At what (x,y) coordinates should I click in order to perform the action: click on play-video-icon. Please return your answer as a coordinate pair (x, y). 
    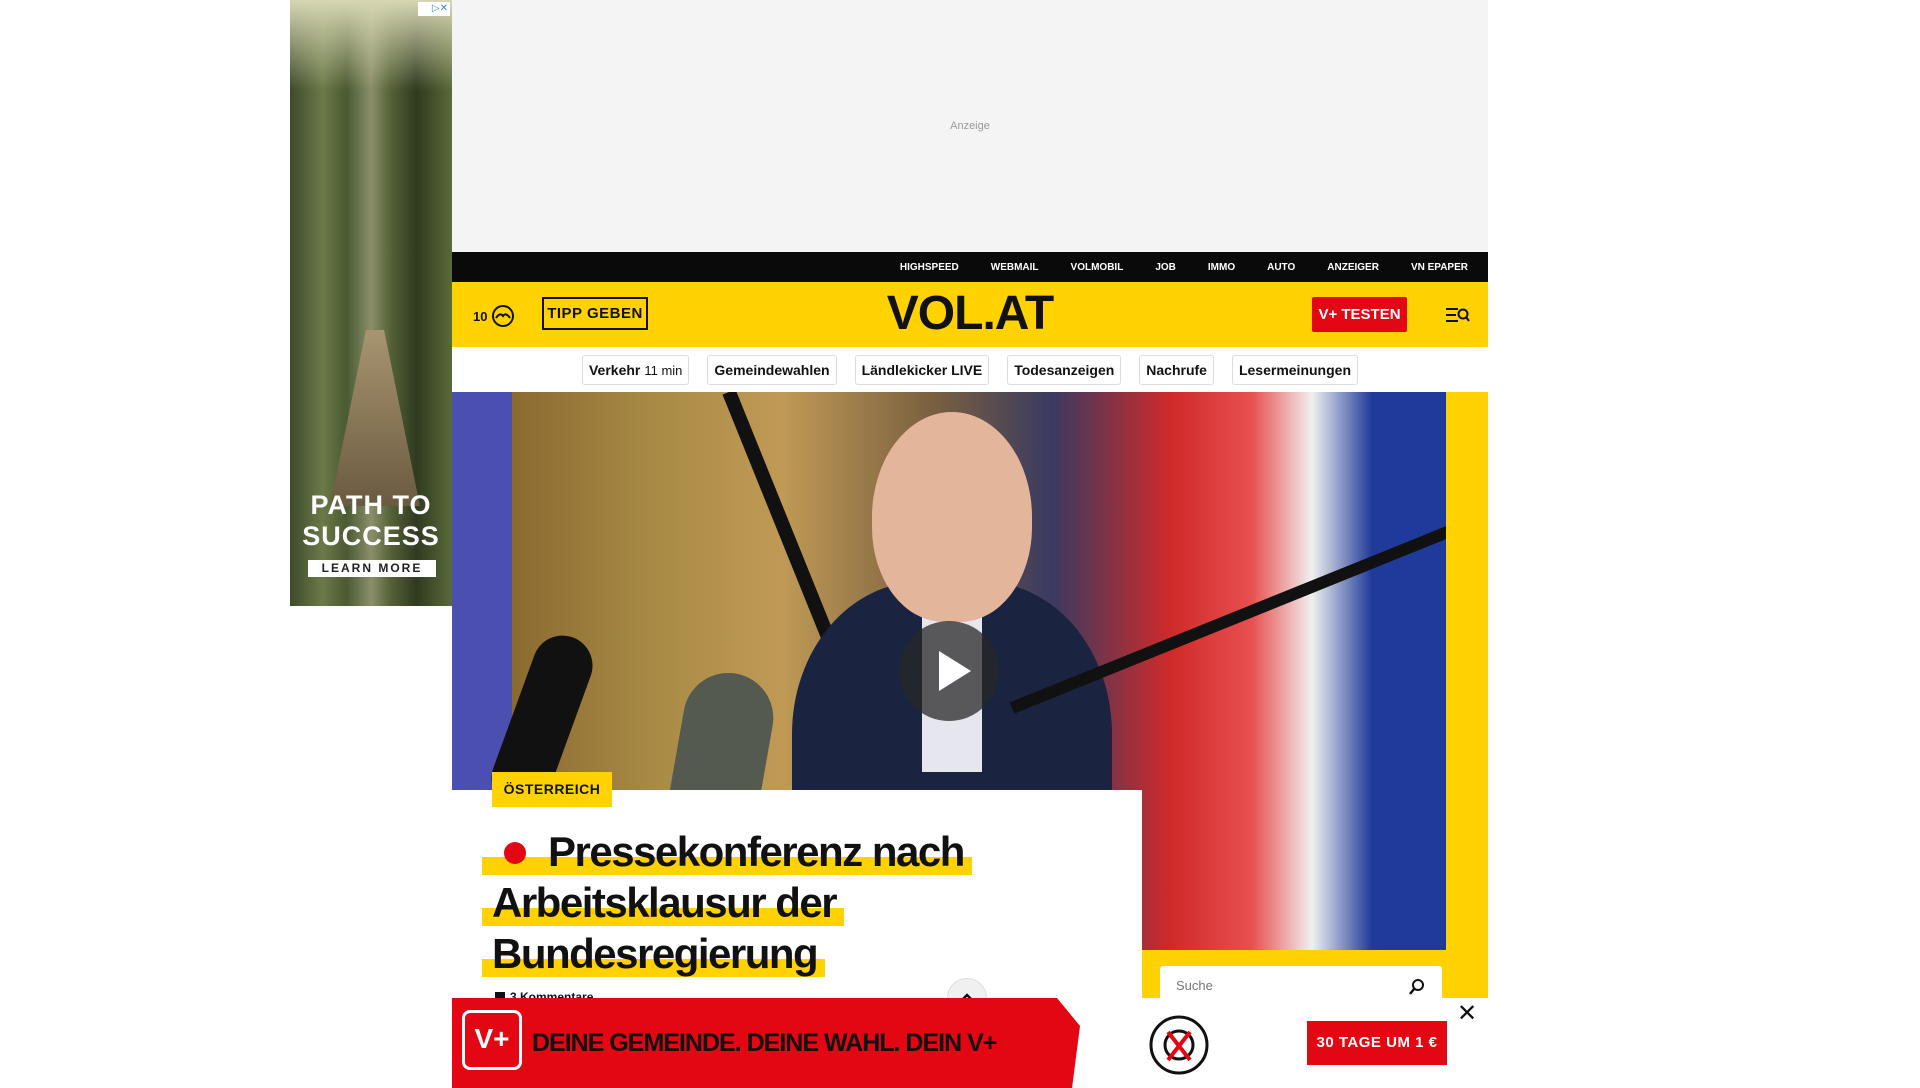
    Looking at the image, I should click on (949, 671).